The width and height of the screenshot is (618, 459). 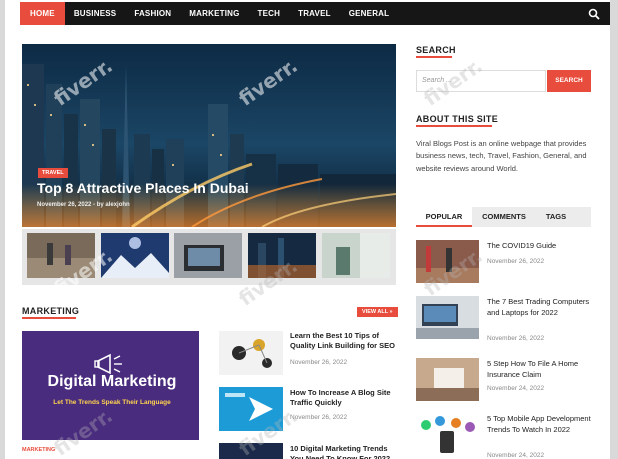 What do you see at coordinates (83, 205) in the screenshot?
I see `hero-meta: November 26, 2022 - by alexjohn` at bounding box center [83, 205].